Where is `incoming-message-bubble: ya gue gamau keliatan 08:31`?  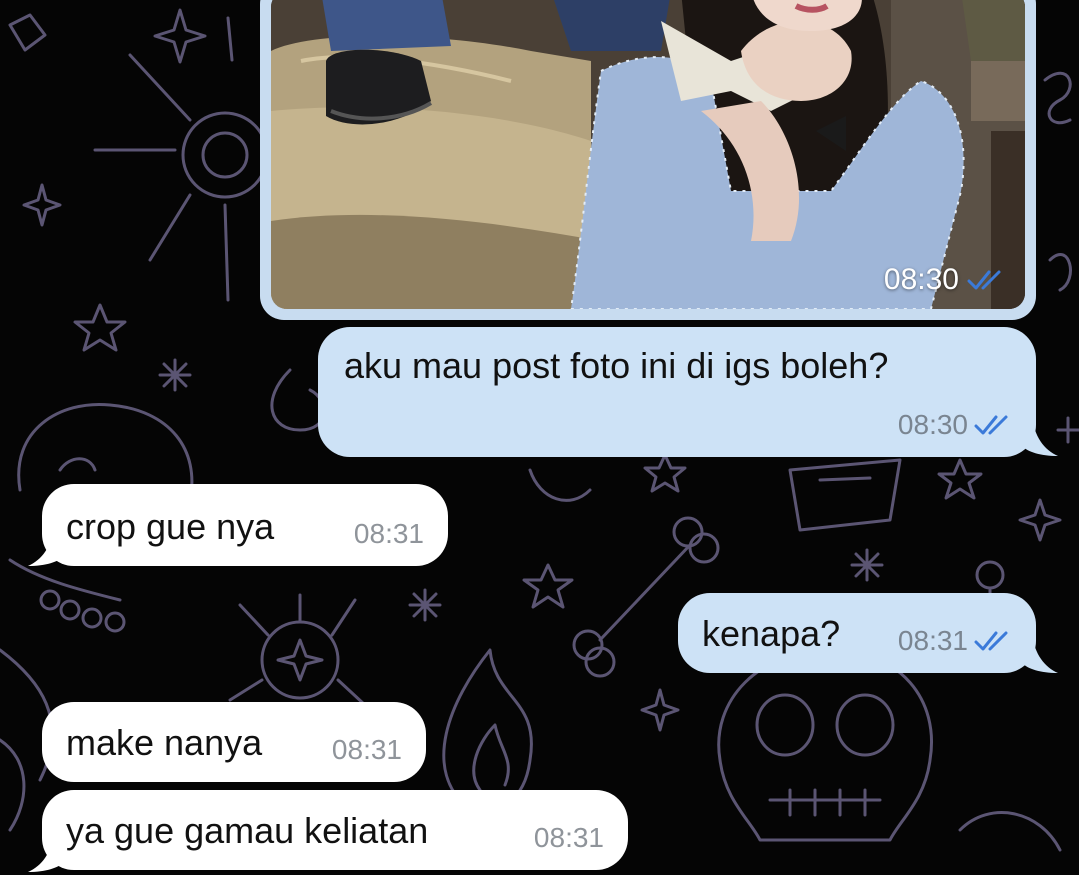 incoming-message-bubble: ya gue gamau keliatan 08:31 is located at coordinates (335, 830).